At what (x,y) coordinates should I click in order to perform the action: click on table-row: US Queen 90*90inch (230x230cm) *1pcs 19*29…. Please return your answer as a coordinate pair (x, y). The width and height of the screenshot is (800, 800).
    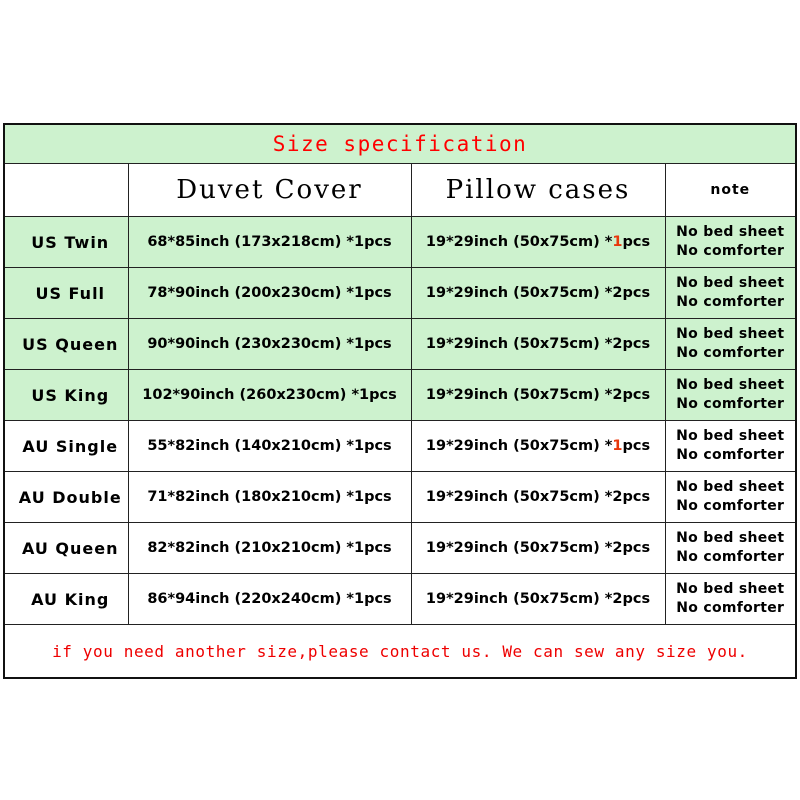
    Looking at the image, I should click on (400, 344).